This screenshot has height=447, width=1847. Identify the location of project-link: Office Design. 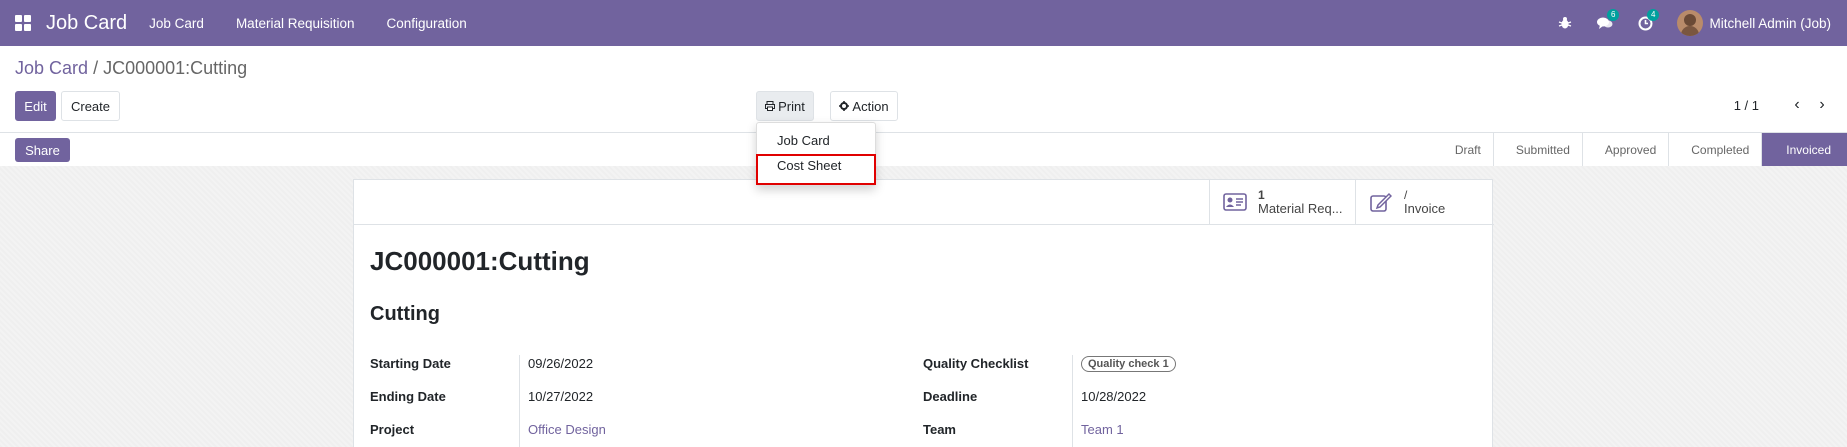
(567, 429).